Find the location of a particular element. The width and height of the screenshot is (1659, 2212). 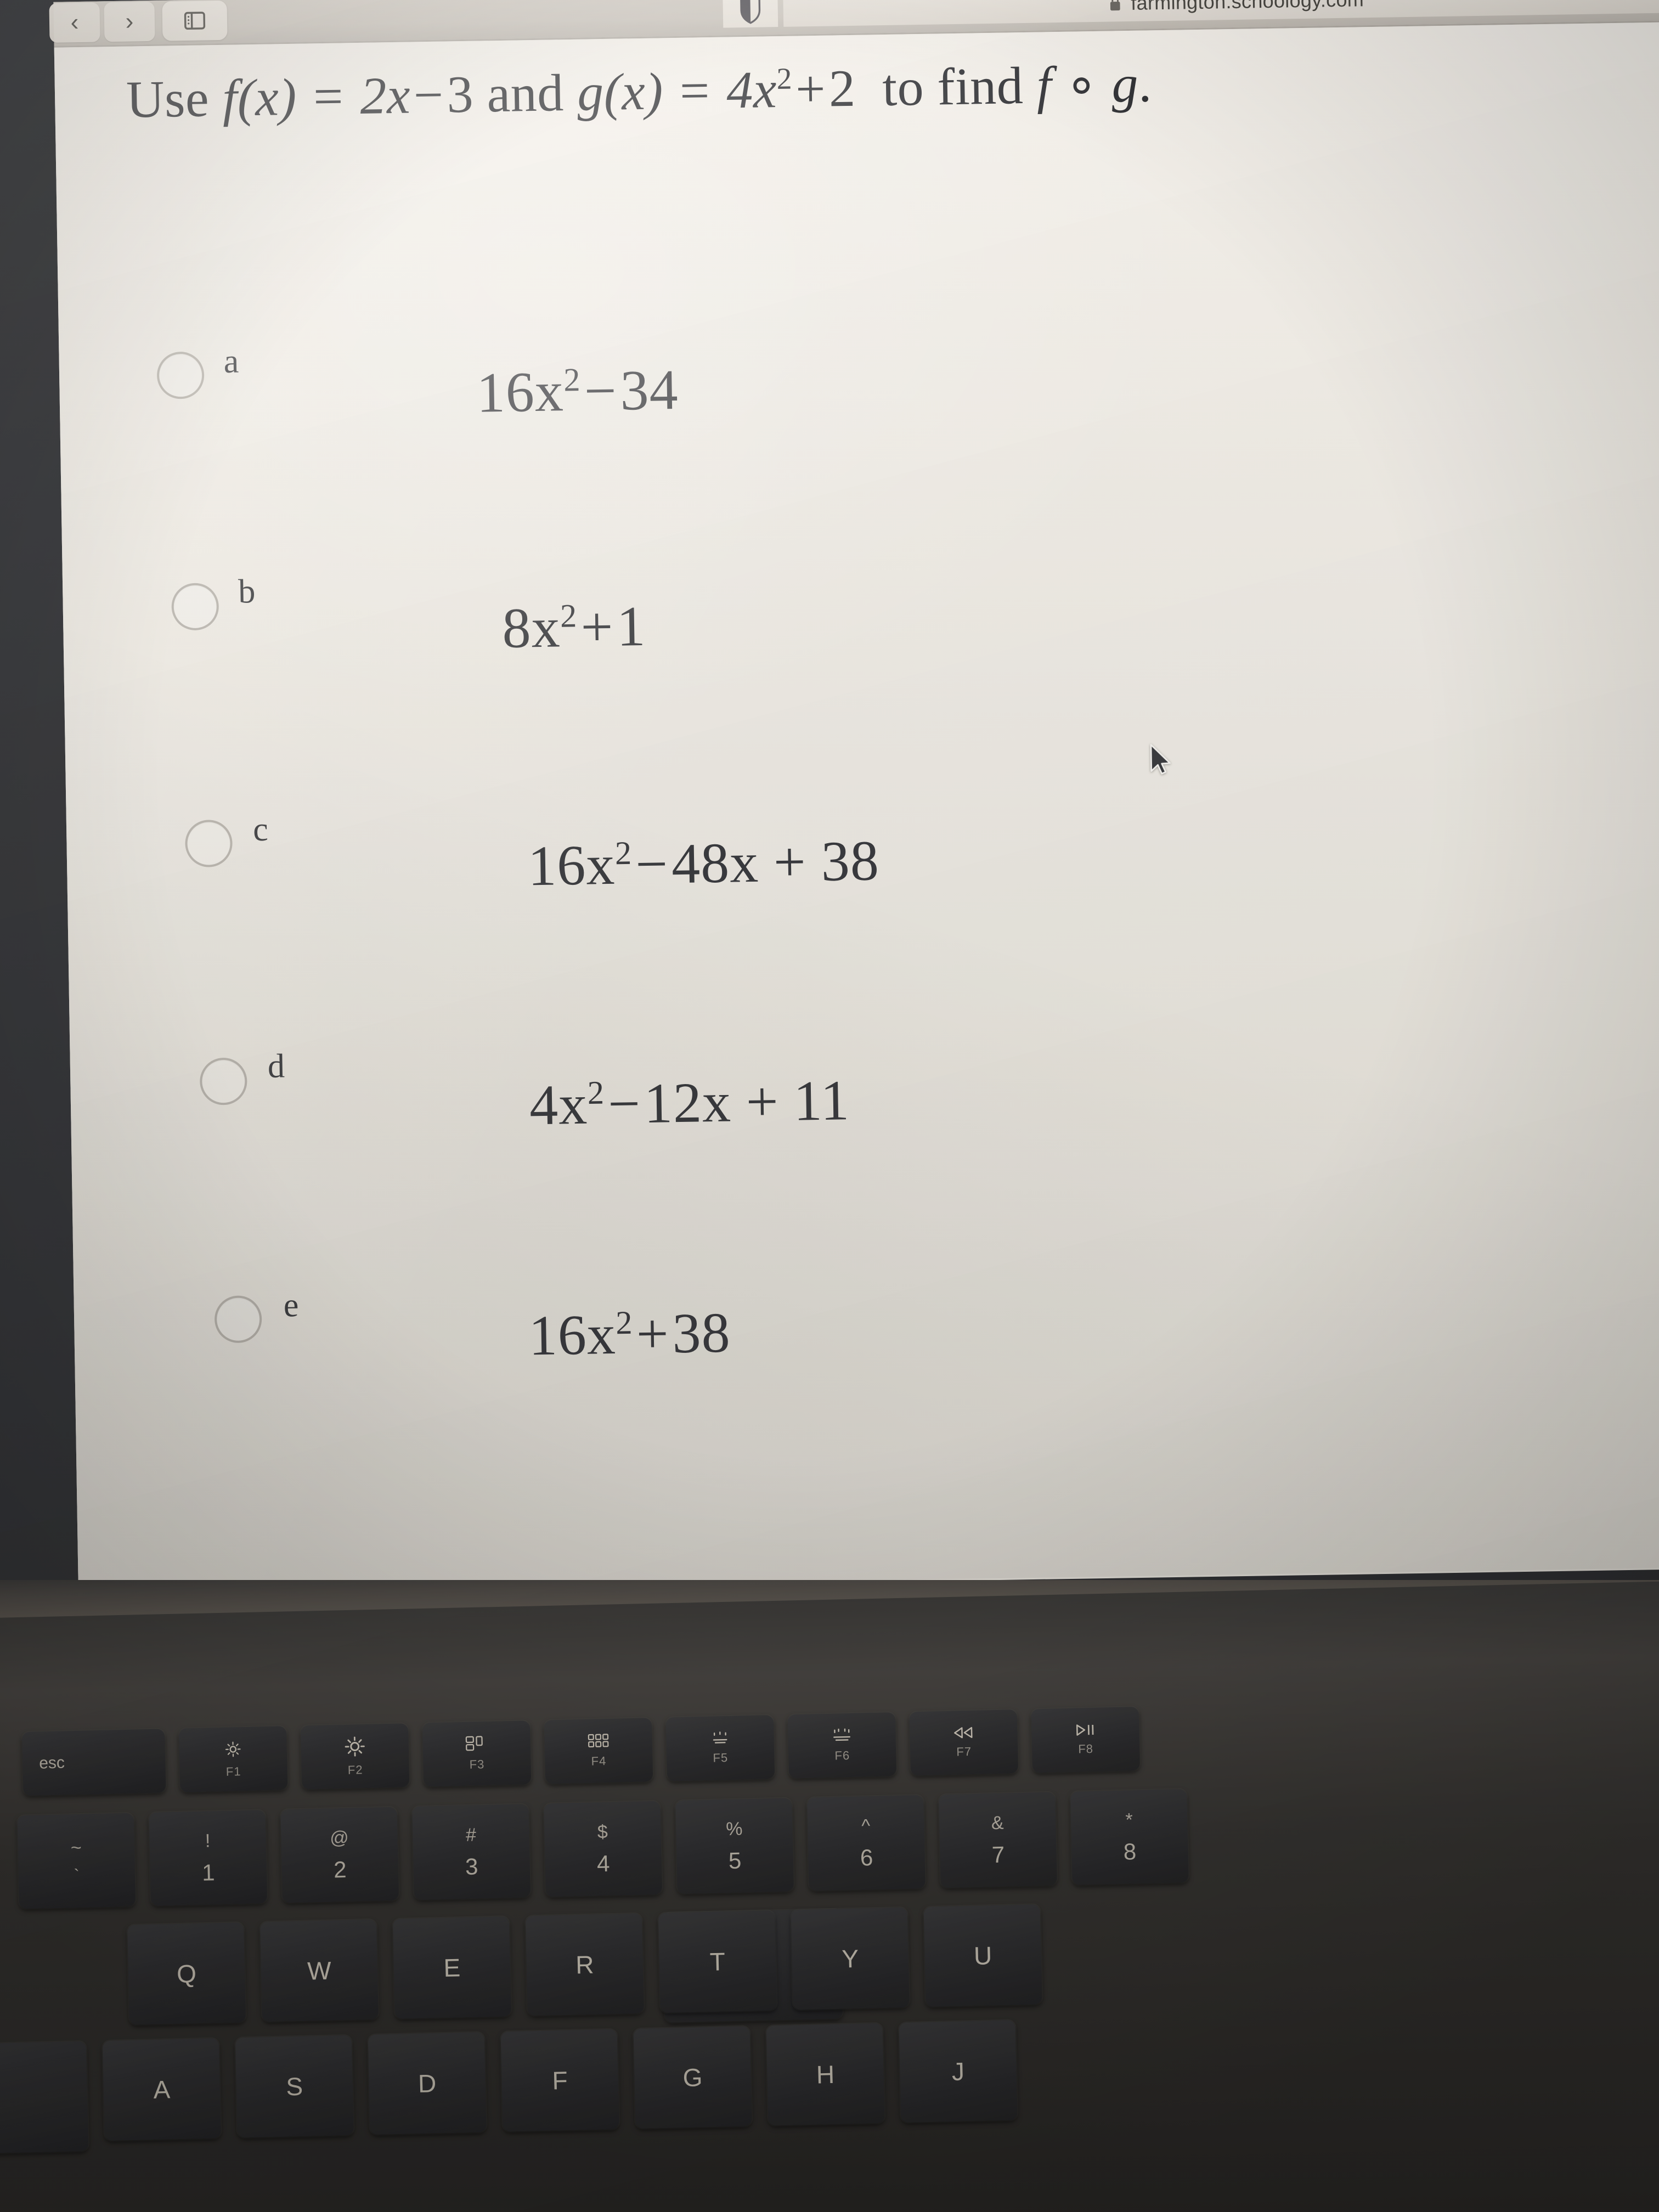

prompt-f-arg: (x) is located at coordinates (266, 97).